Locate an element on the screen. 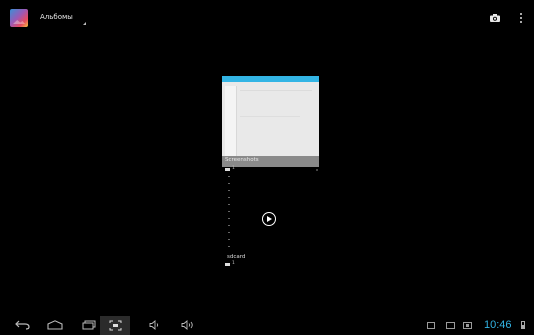 Image resolution: width=534 pixels, height=335 pixels. volume-down-icon is located at coordinates (154, 325).